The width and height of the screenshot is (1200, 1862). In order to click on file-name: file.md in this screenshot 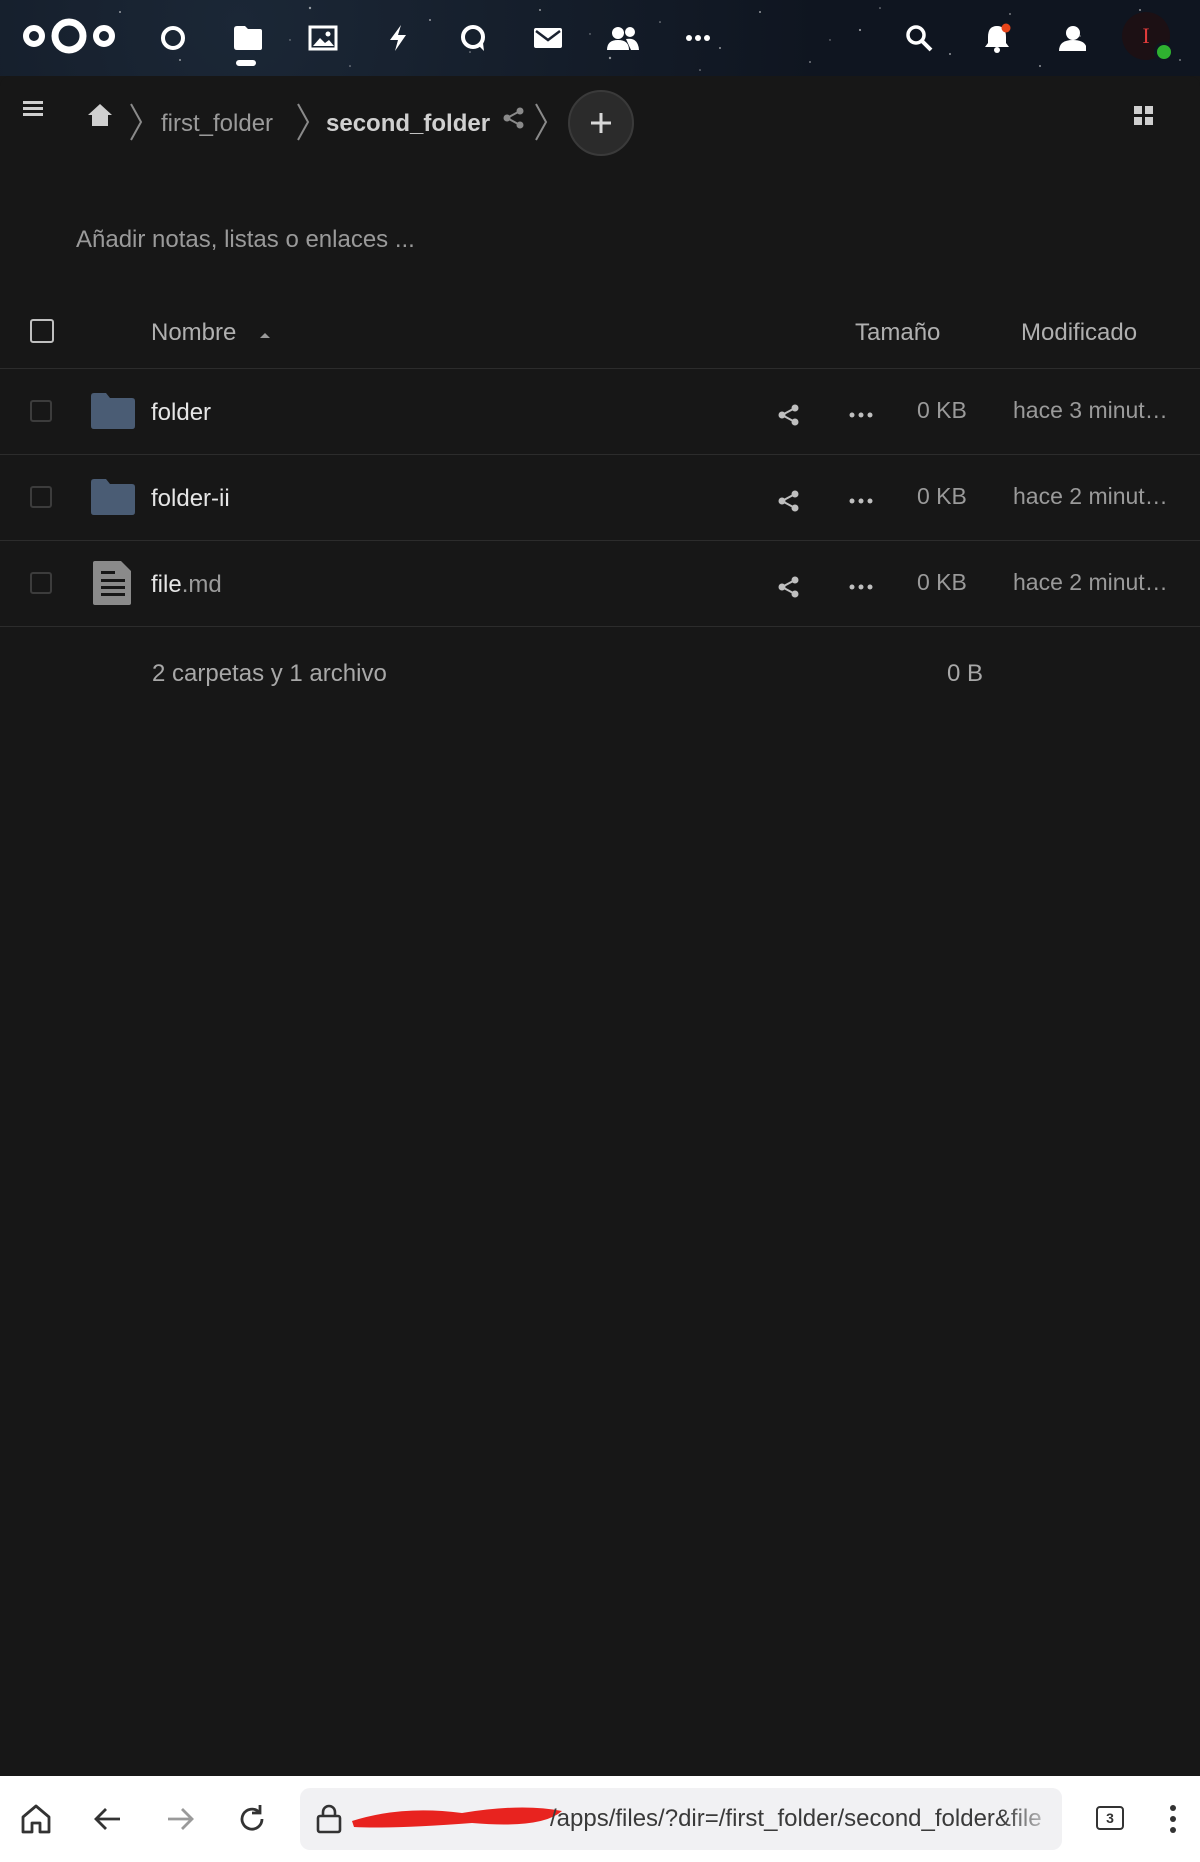, I will do `click(186, 585)`.